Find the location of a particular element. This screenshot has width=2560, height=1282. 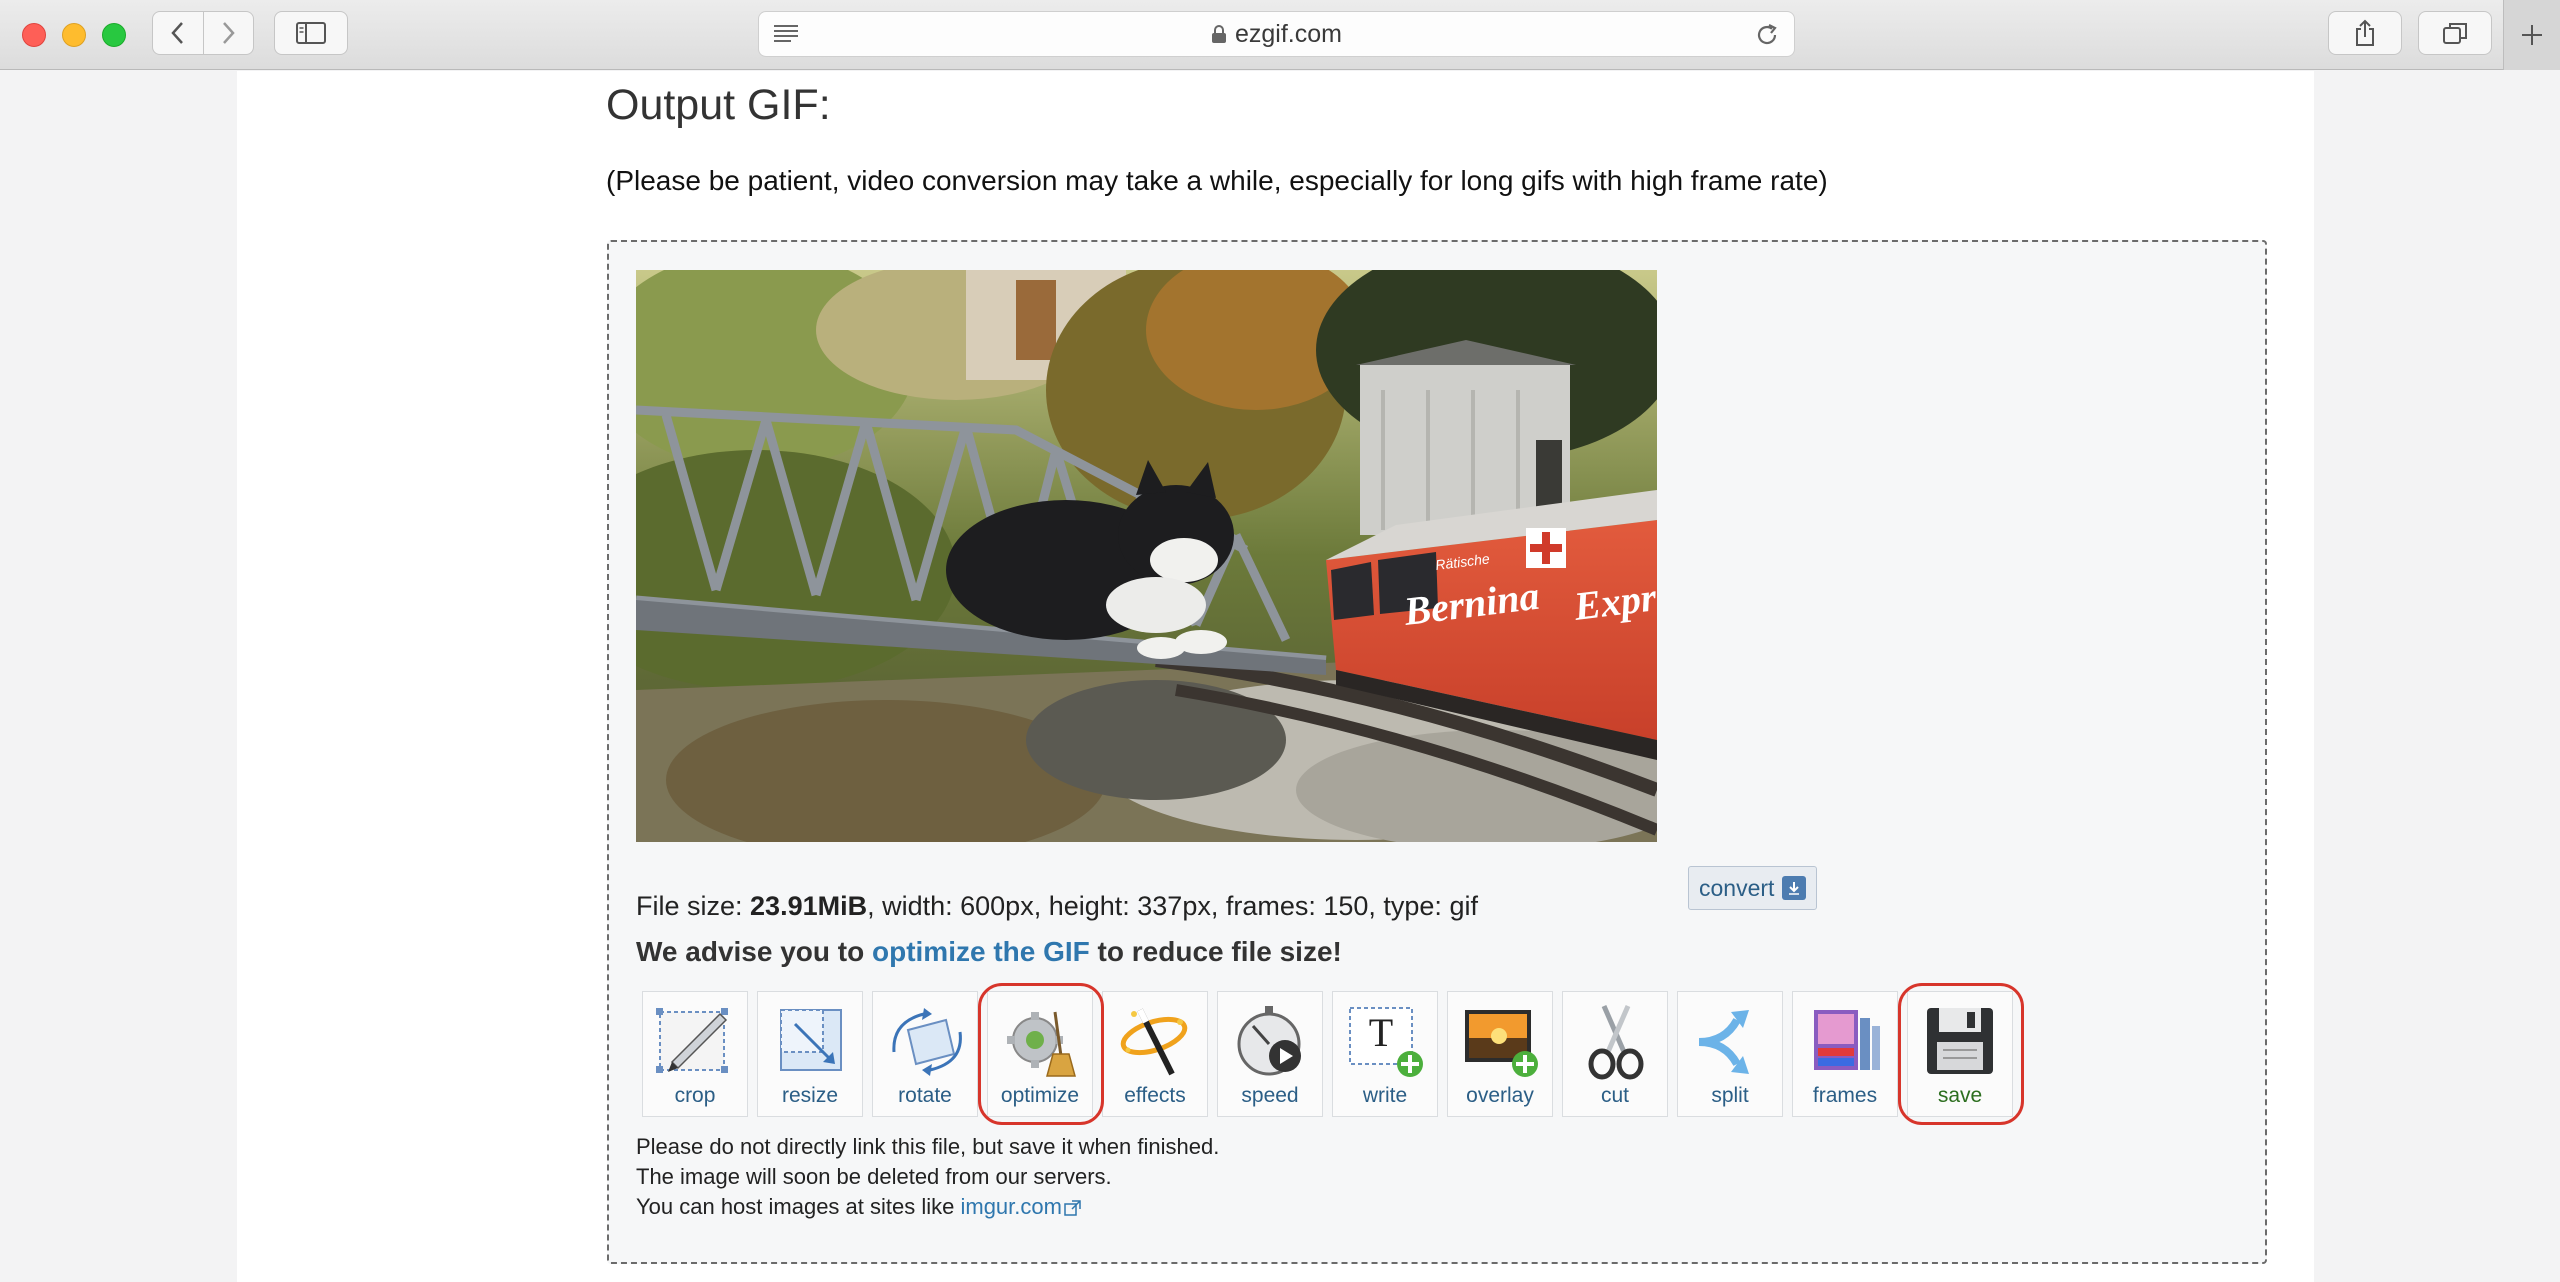

sidebar-icon is located at coordinates (311, 33).